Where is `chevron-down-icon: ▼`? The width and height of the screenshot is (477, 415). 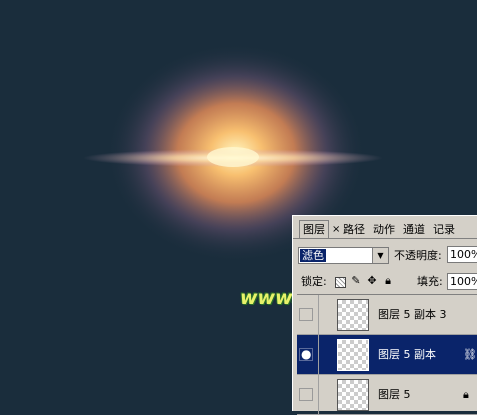 chevron-down-icon: ▼ is located at coordinates (380, 255).